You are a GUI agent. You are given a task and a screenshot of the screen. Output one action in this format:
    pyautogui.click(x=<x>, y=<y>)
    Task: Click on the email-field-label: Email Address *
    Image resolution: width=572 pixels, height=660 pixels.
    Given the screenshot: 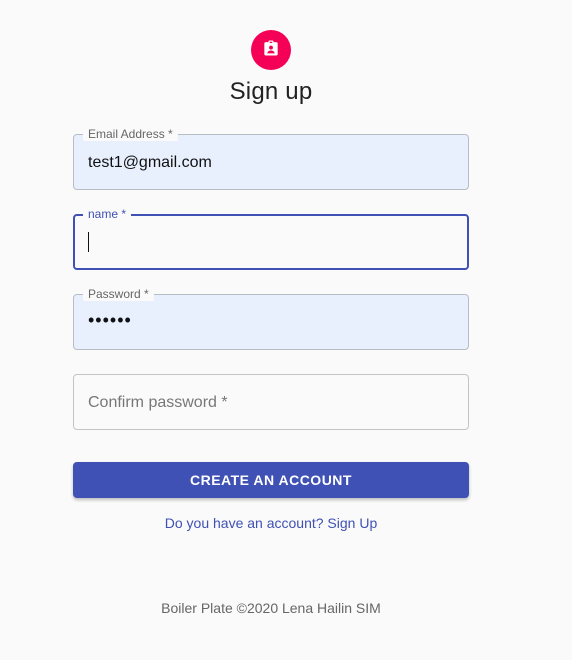 What is the action you would take?
    pyautogui.click(x=130, y=134)
    